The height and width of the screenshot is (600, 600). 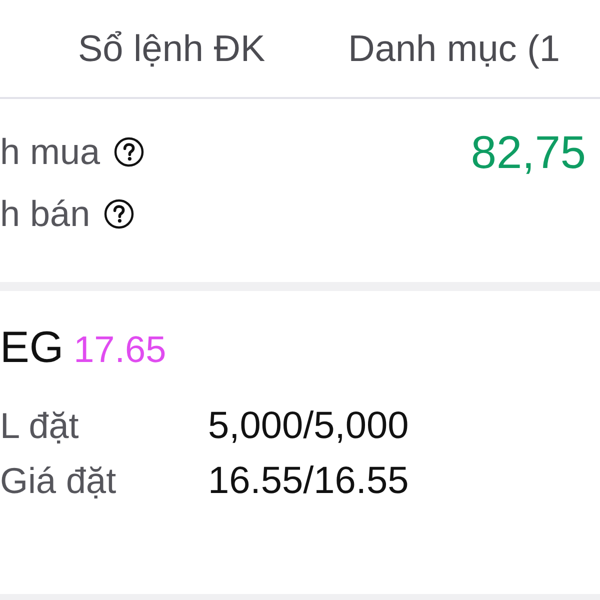 I want to click on row-label: h bán, so click(x=45, y=214).